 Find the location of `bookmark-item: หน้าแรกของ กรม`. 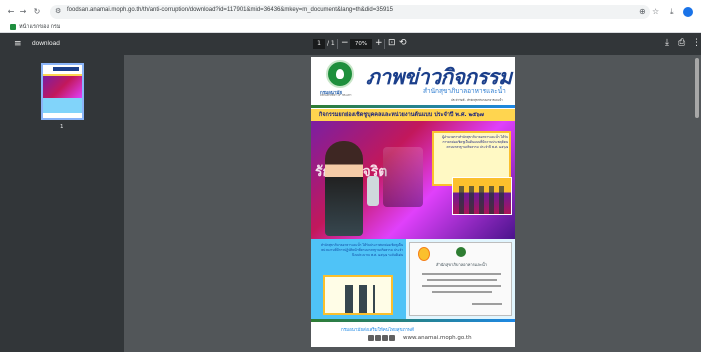

bookmark-item: หน้าแรกของ กรม is located at coordinates (35, 27).